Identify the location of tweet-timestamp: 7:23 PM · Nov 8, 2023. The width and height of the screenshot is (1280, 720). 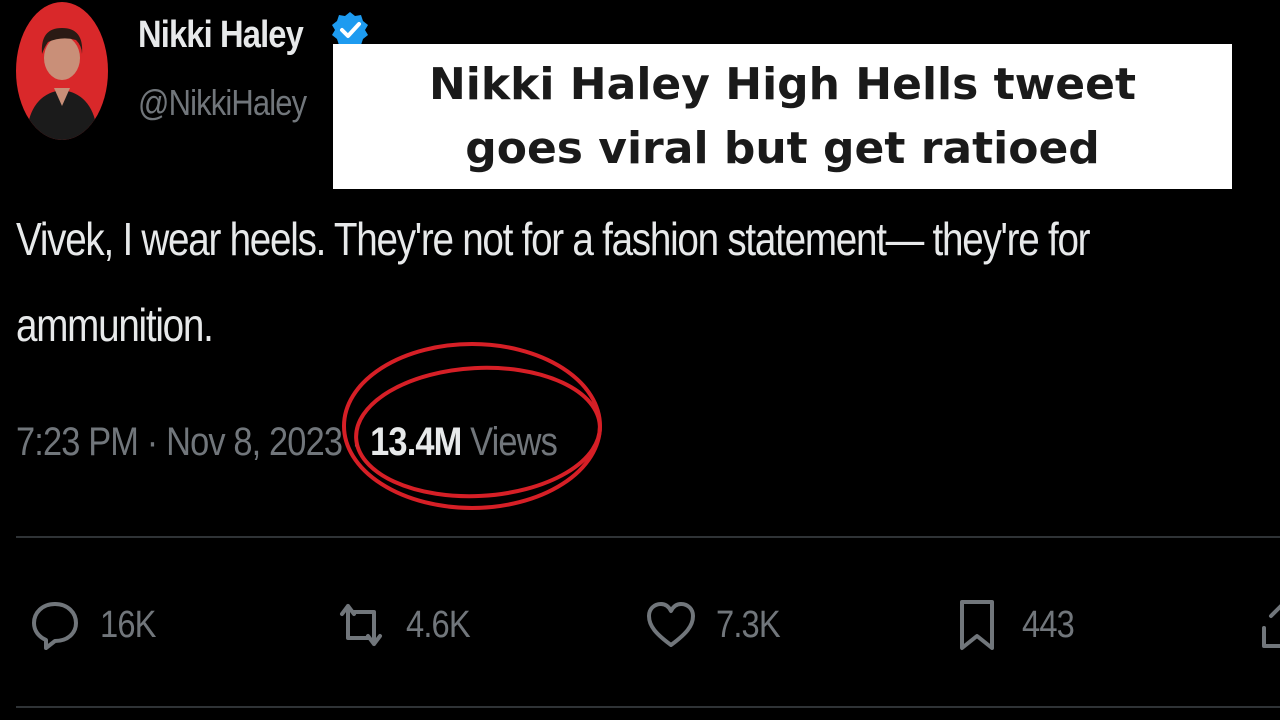
(179, 442).